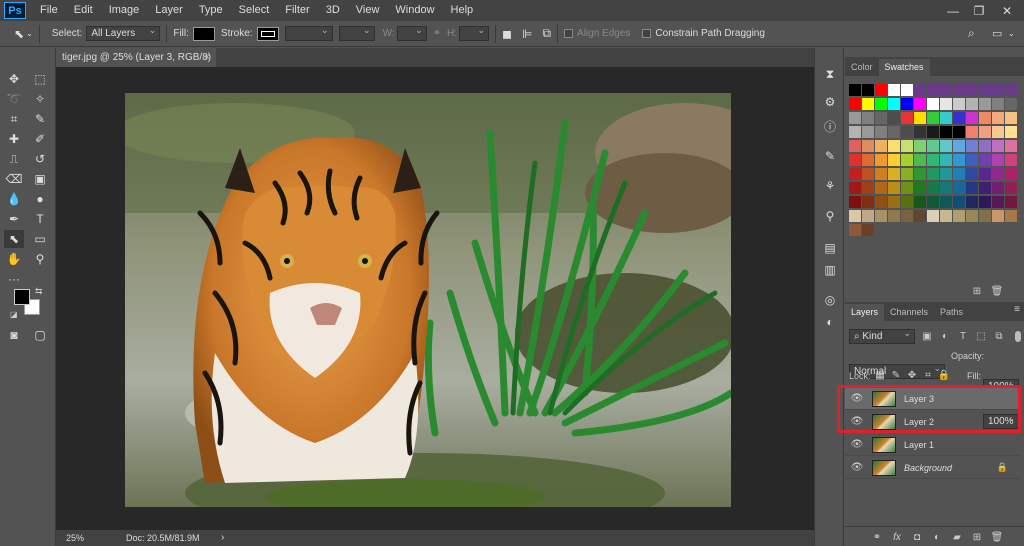 The width and height of the screenshot is (1024, 546). Describe the element at coordinates (1011, 33) in the screenshot. I see `workspace-chevron-icon: ⌄` at that location.